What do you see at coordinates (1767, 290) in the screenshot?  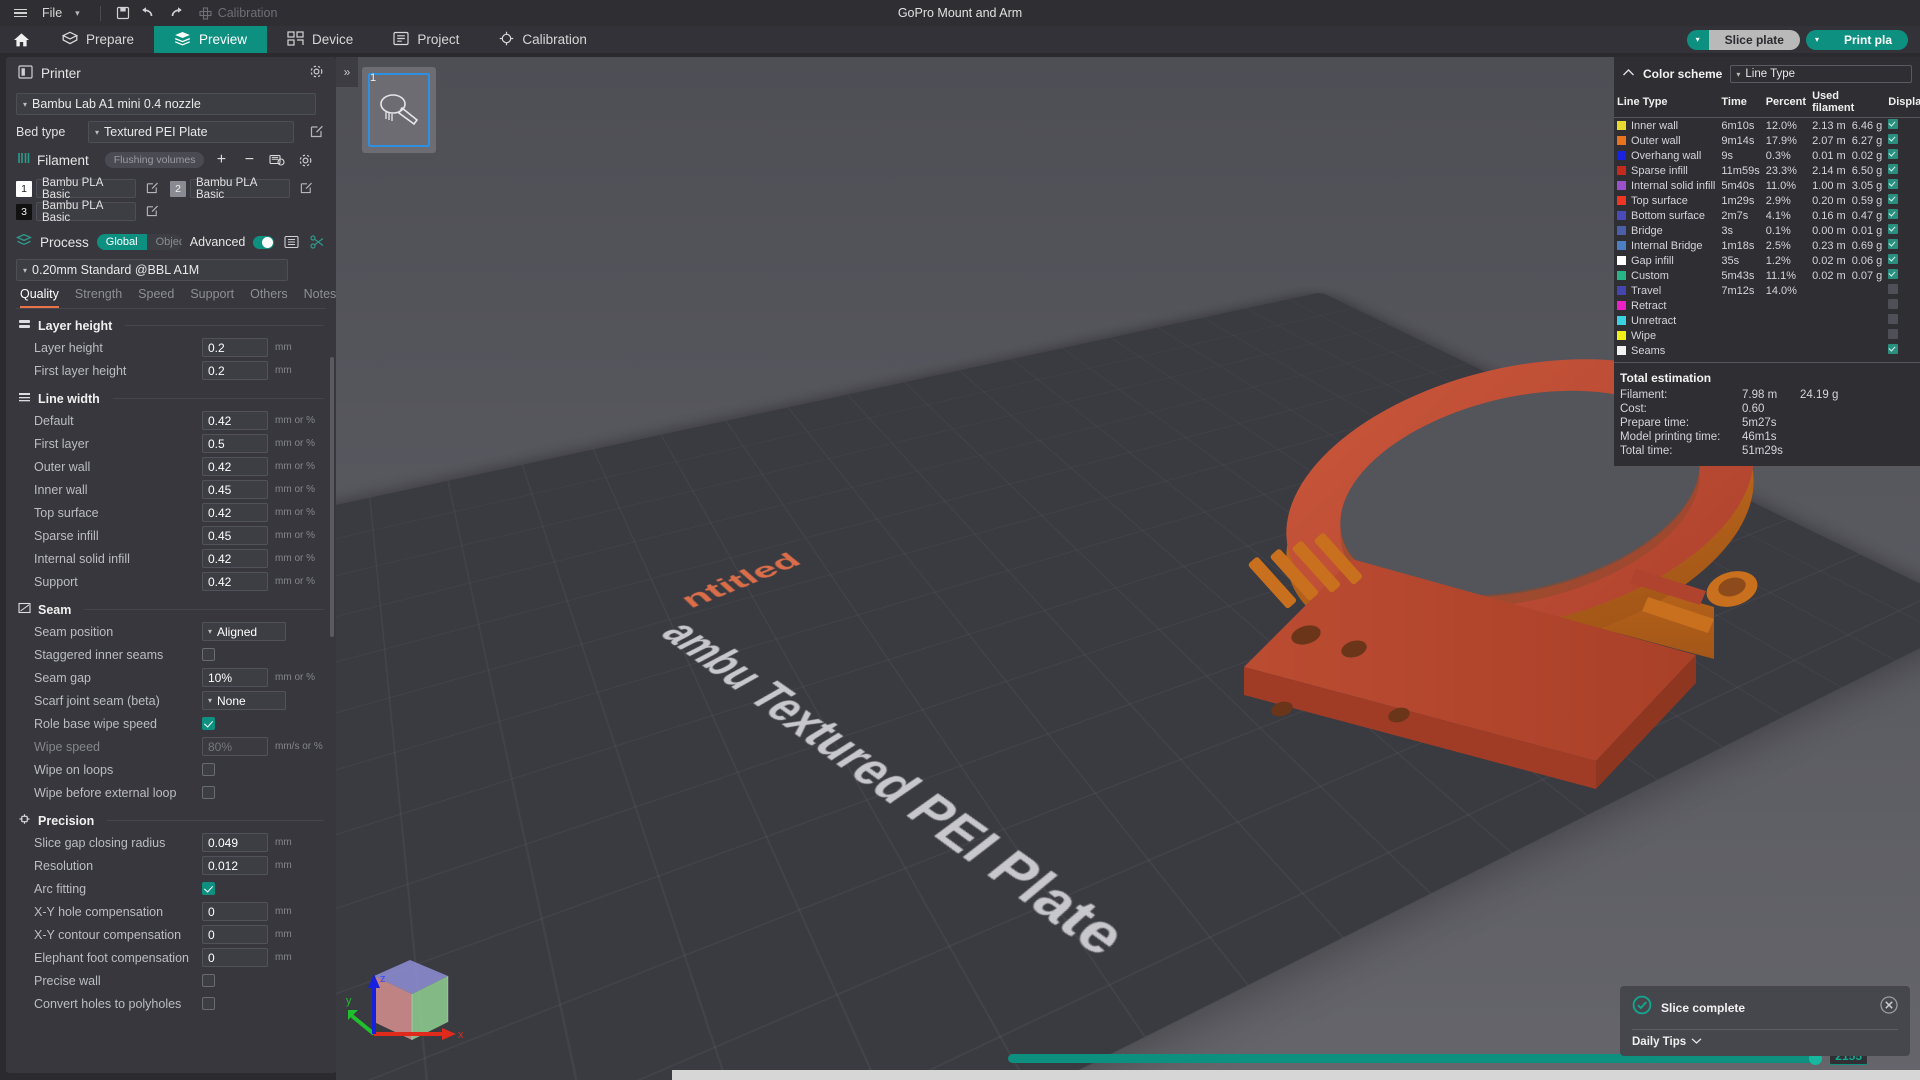 I see `line-type-row: Travel 7m12s 14.0%` at bounding box center [1767, 290].